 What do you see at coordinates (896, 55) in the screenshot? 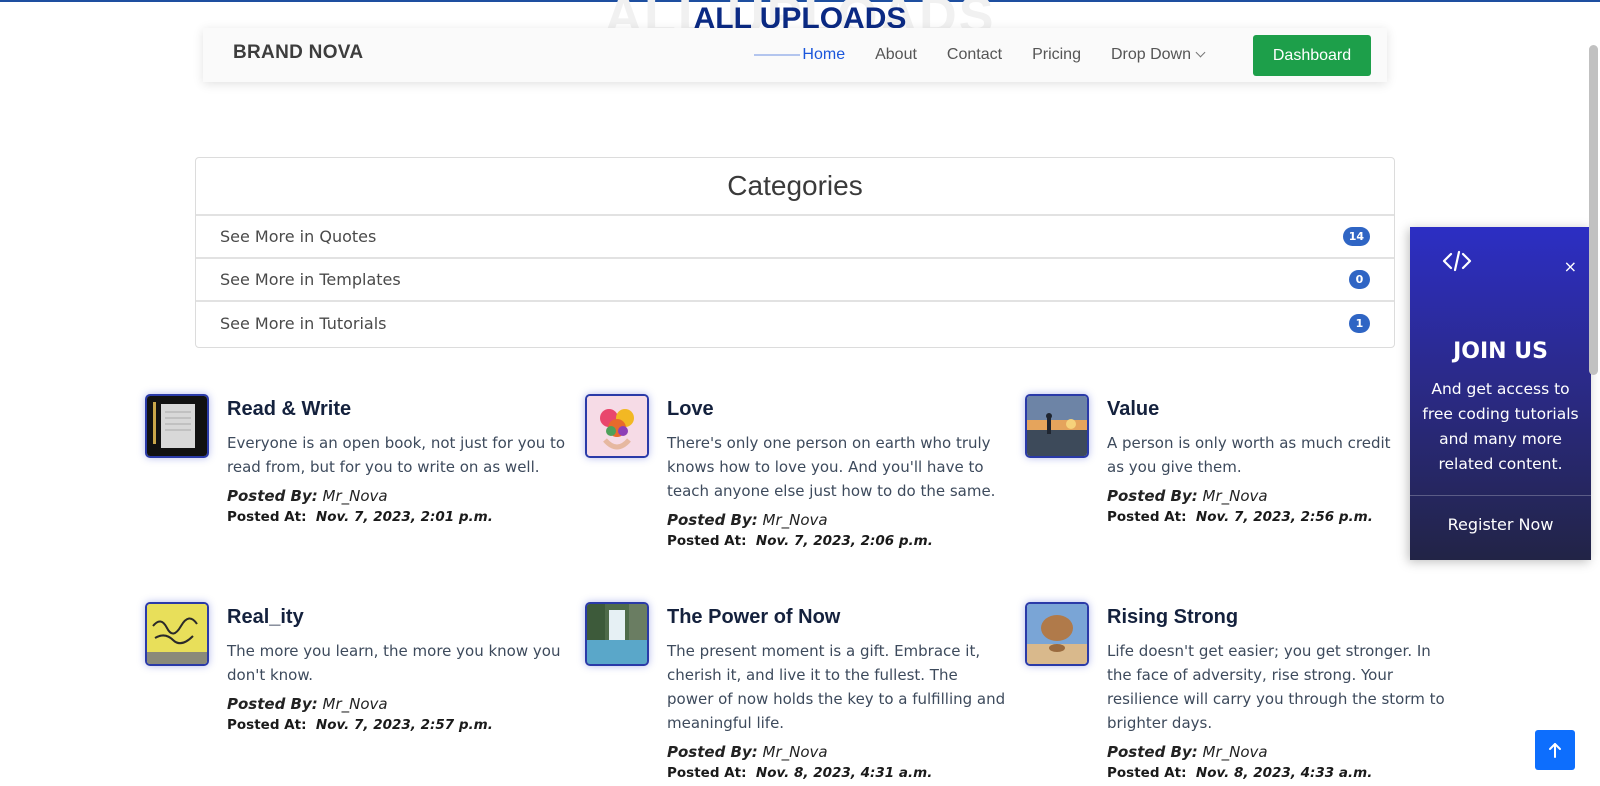
I see `nav-about: About` at bounding box center [896, 55].